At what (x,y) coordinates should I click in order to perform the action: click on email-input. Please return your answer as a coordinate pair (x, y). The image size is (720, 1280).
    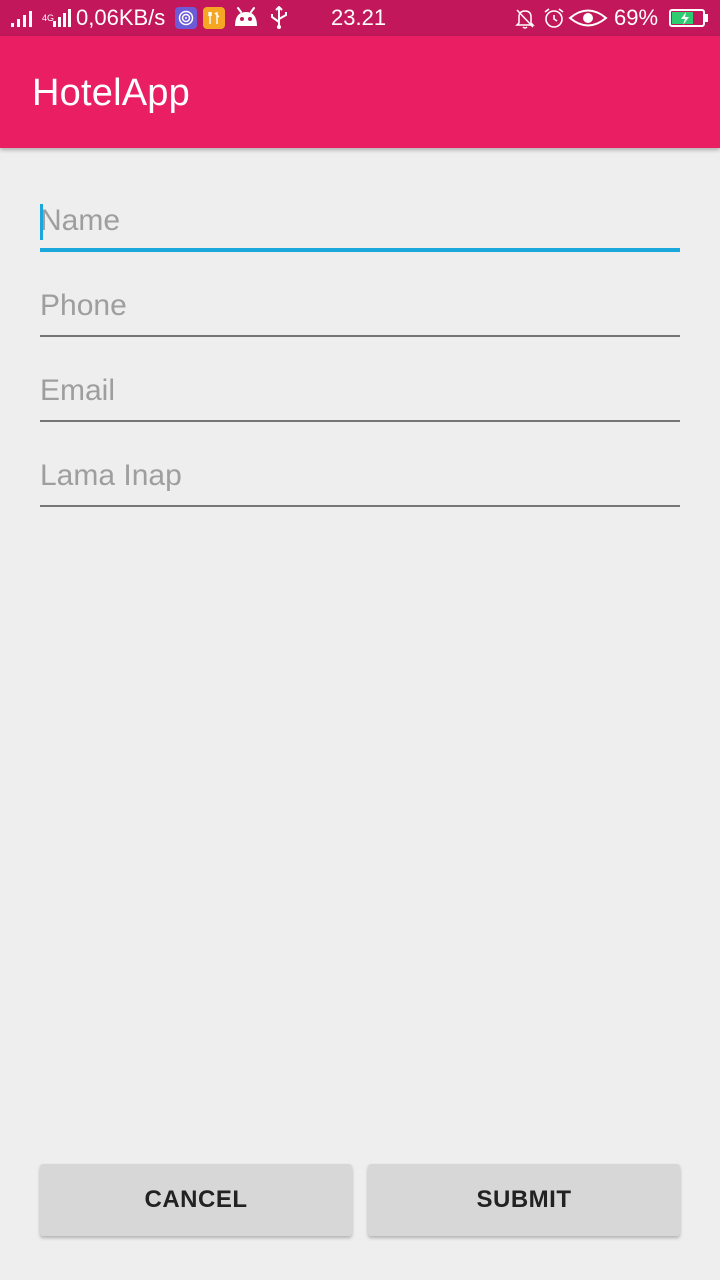
    Looking at the image, I should click on (360, 391).